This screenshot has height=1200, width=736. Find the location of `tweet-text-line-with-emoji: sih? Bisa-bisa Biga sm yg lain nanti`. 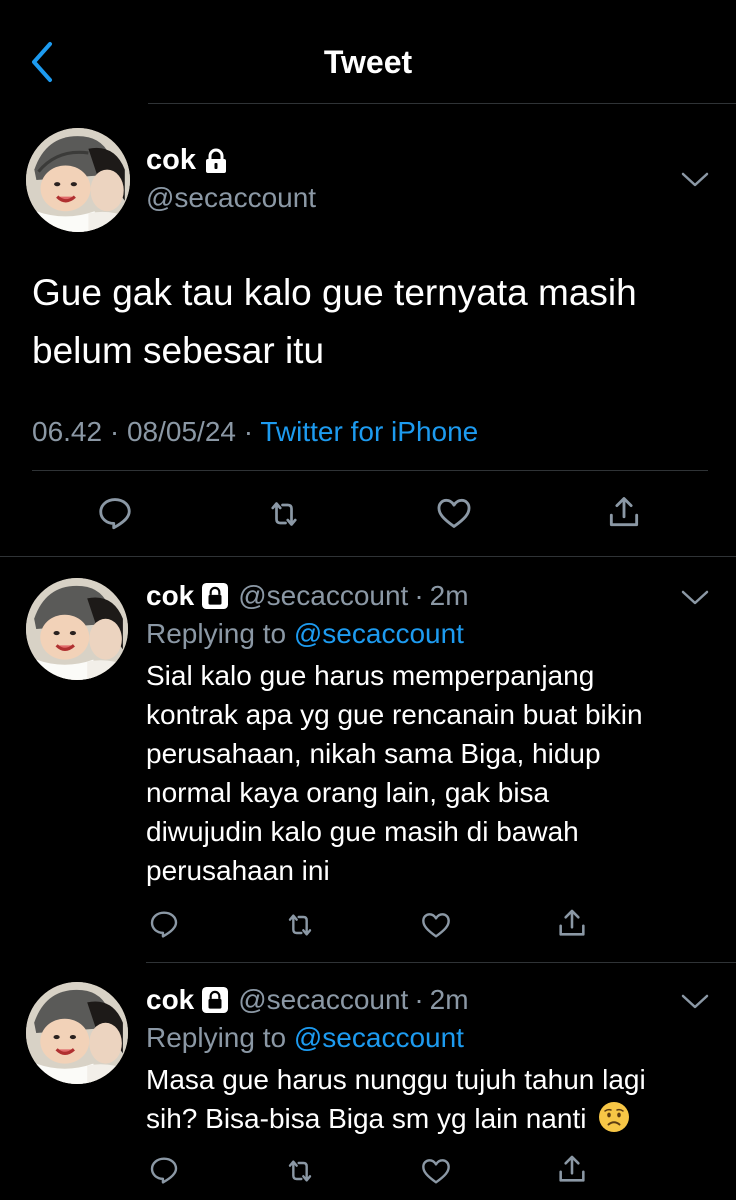

tweet-text-line-with-emoji: sih? Bisa-bisa Biga sm yg lain nanti is located at coordinates (431, 1118).